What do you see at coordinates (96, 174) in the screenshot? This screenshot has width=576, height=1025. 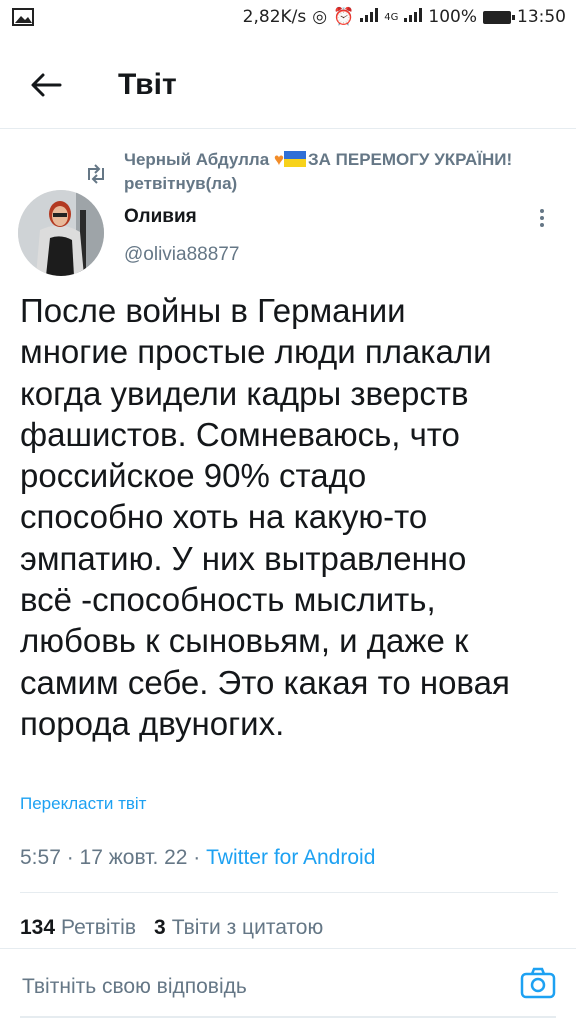 I see `retweet-icon` at bounding box center [96, 174].